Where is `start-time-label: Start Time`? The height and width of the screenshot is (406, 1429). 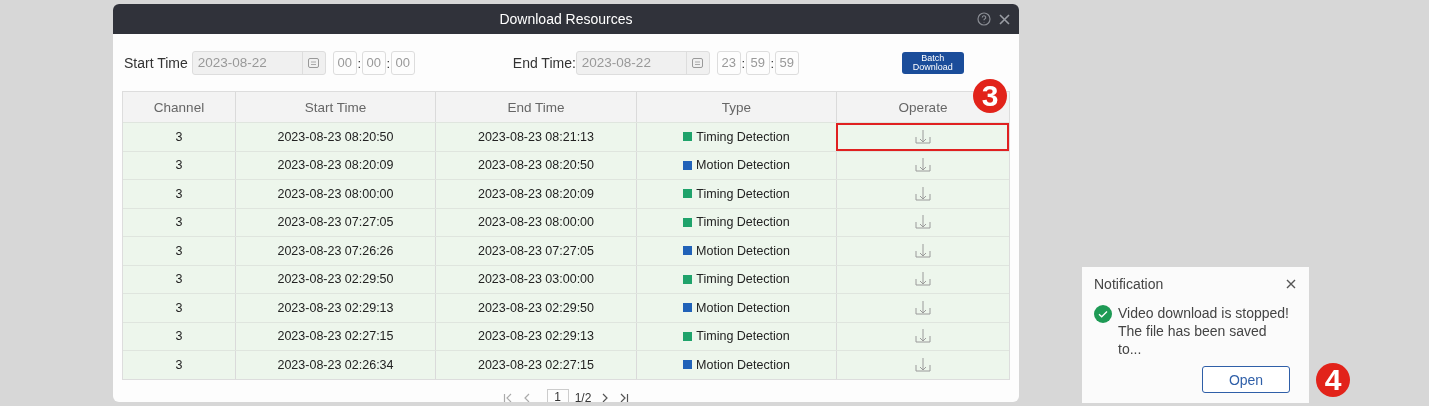 start-time-label: Start Time is located at coordinates (156, 63).